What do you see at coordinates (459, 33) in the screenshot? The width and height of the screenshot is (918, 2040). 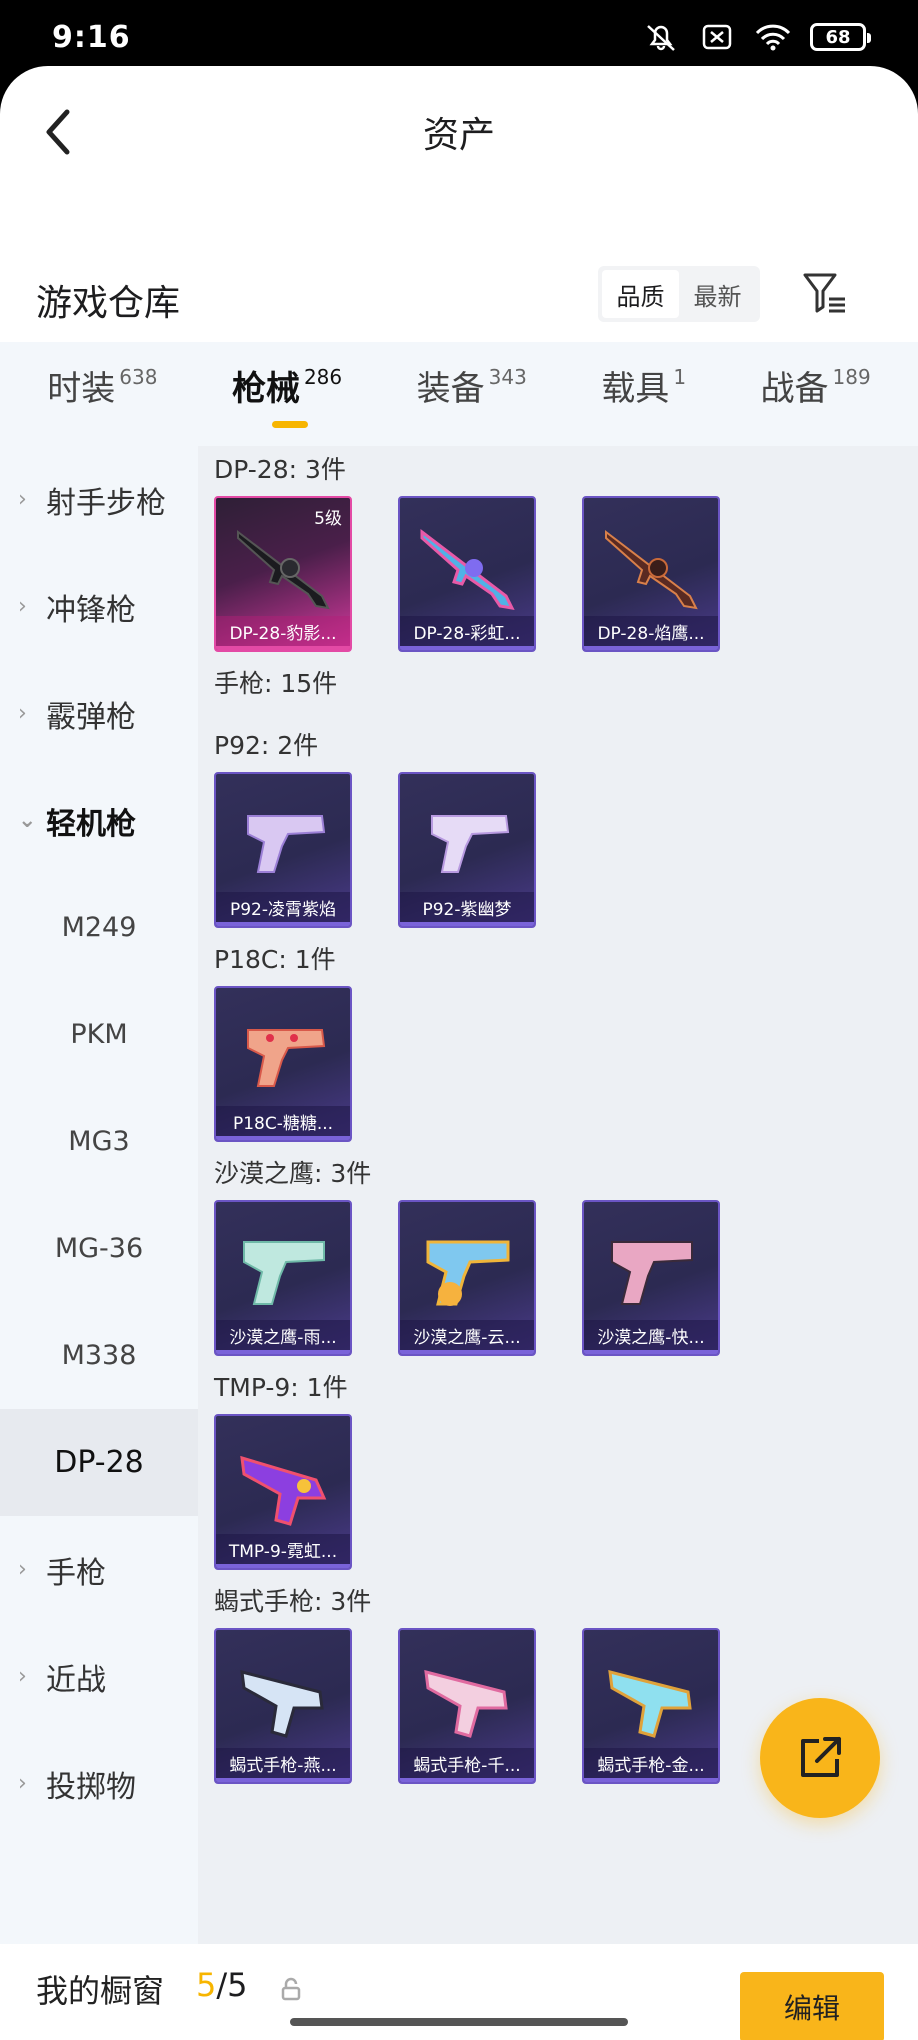 I see `status-bar: 9:16 68` at bounding box center [459, 33].